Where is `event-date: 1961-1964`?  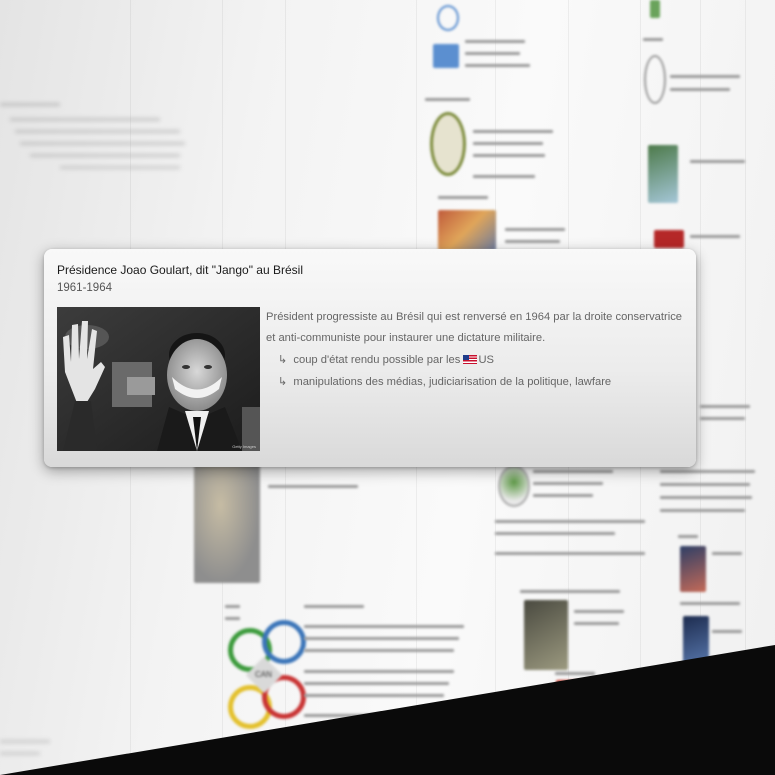 event-date: 1961-1964 is located at coordinates (84, 288).